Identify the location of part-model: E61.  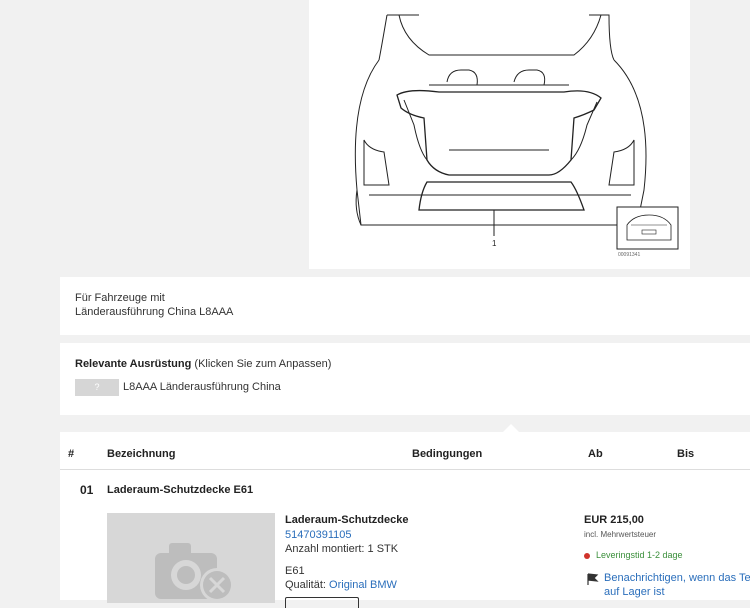
(295, 571).